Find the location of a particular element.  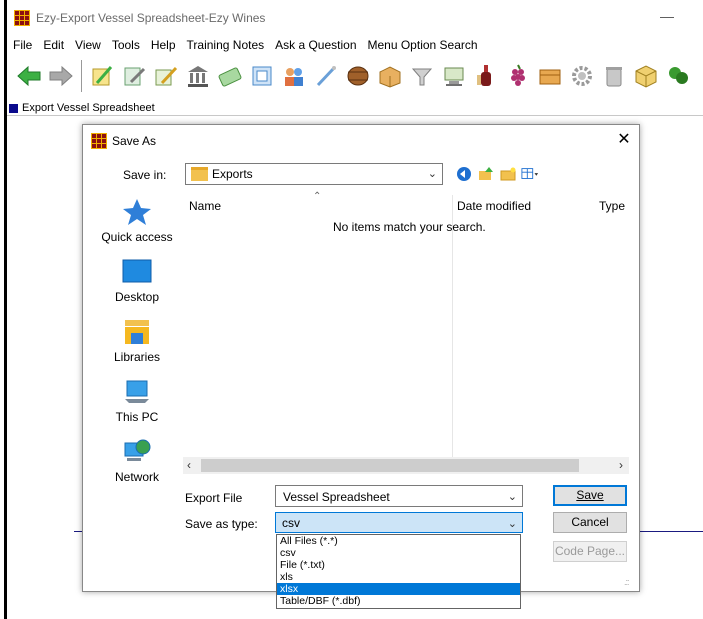

forward-arrow-icon is located at coordinates (61, 76).